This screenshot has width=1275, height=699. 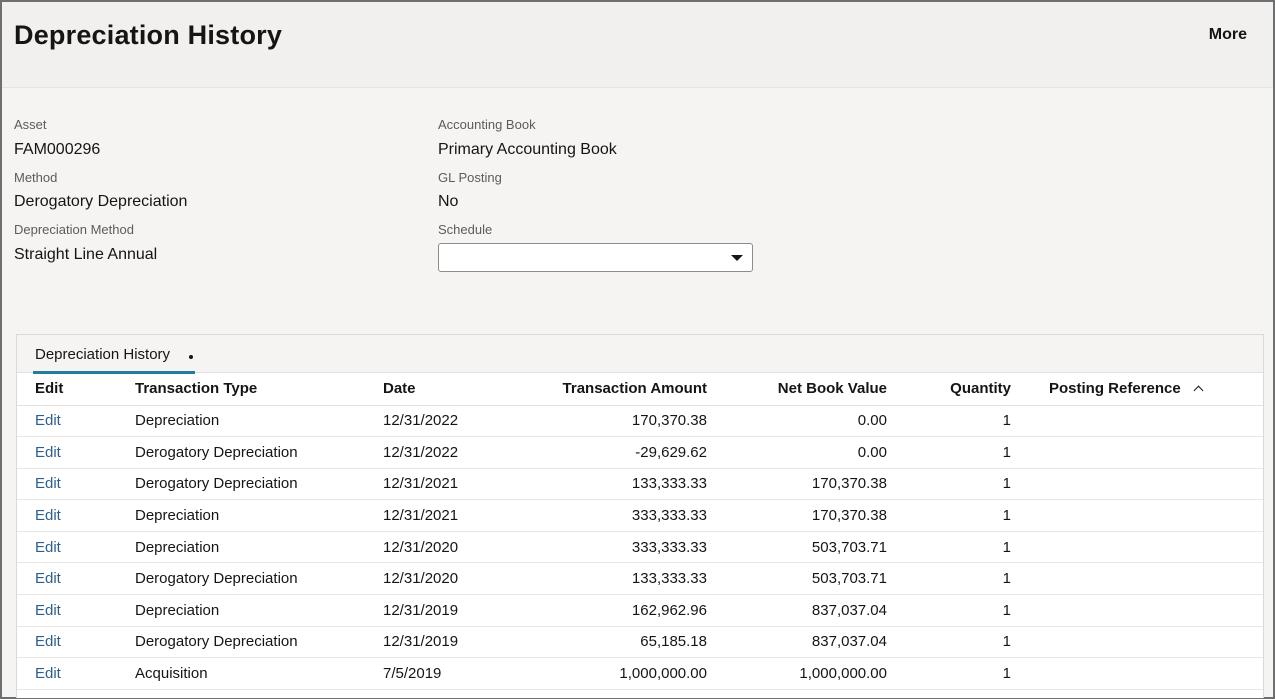 What do you see at coordinates (592, 389) in the screenshot?
I see `column-header-transaction-amount: Transaction Amount` at bounding box center [592, 389].